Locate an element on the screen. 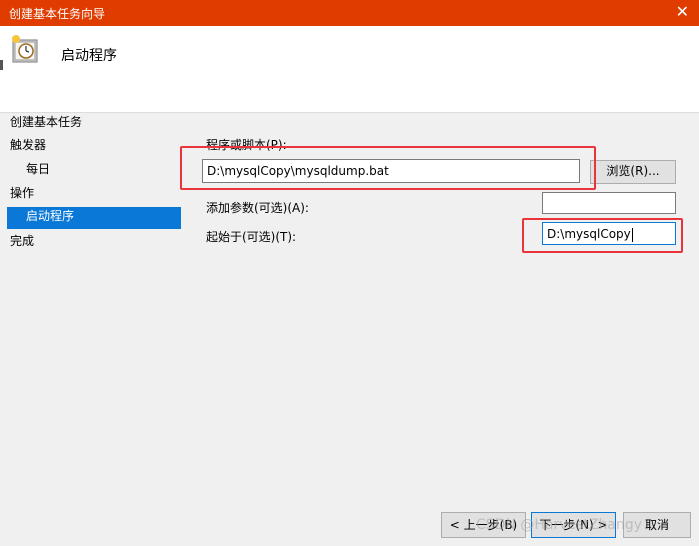 The image size is (699, 546). cancel-button: 取消 is located at coordinates (657, 525).